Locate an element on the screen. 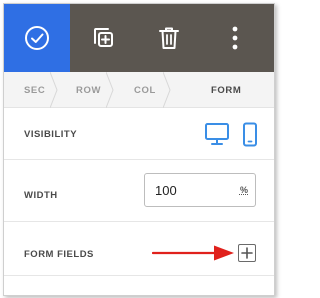 The width and height of the screenshot is (320, 298). plus-icon is located at coordinates (247, 253).